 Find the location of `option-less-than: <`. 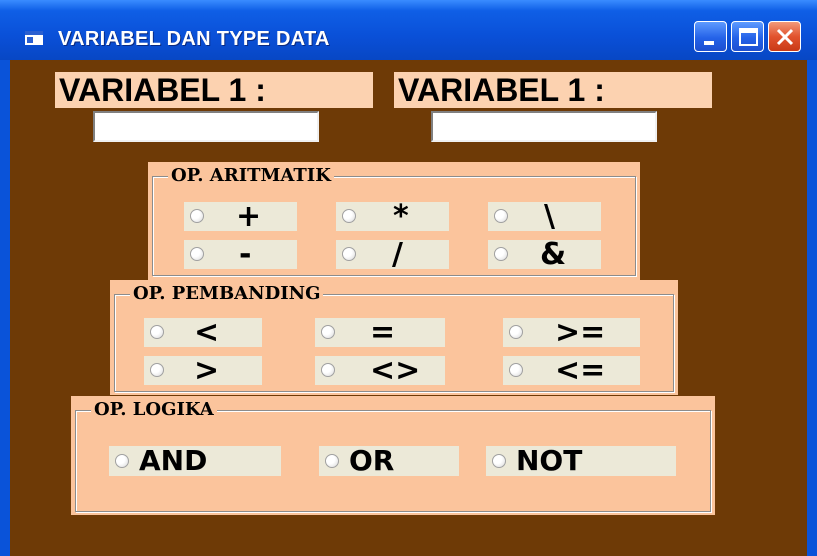

option-less-than: < is located at coordinates (203, 332).